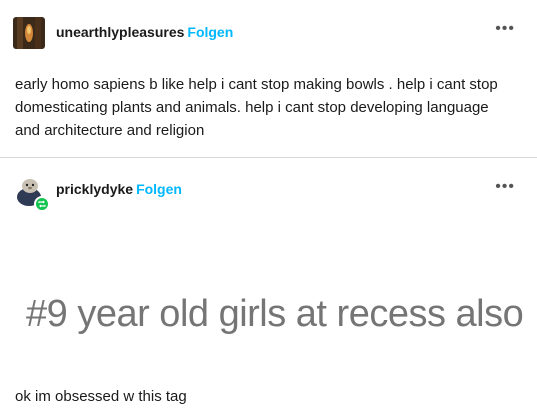  I want to click on post-header: unearthlypleasures Folgen, so click(144, 32).